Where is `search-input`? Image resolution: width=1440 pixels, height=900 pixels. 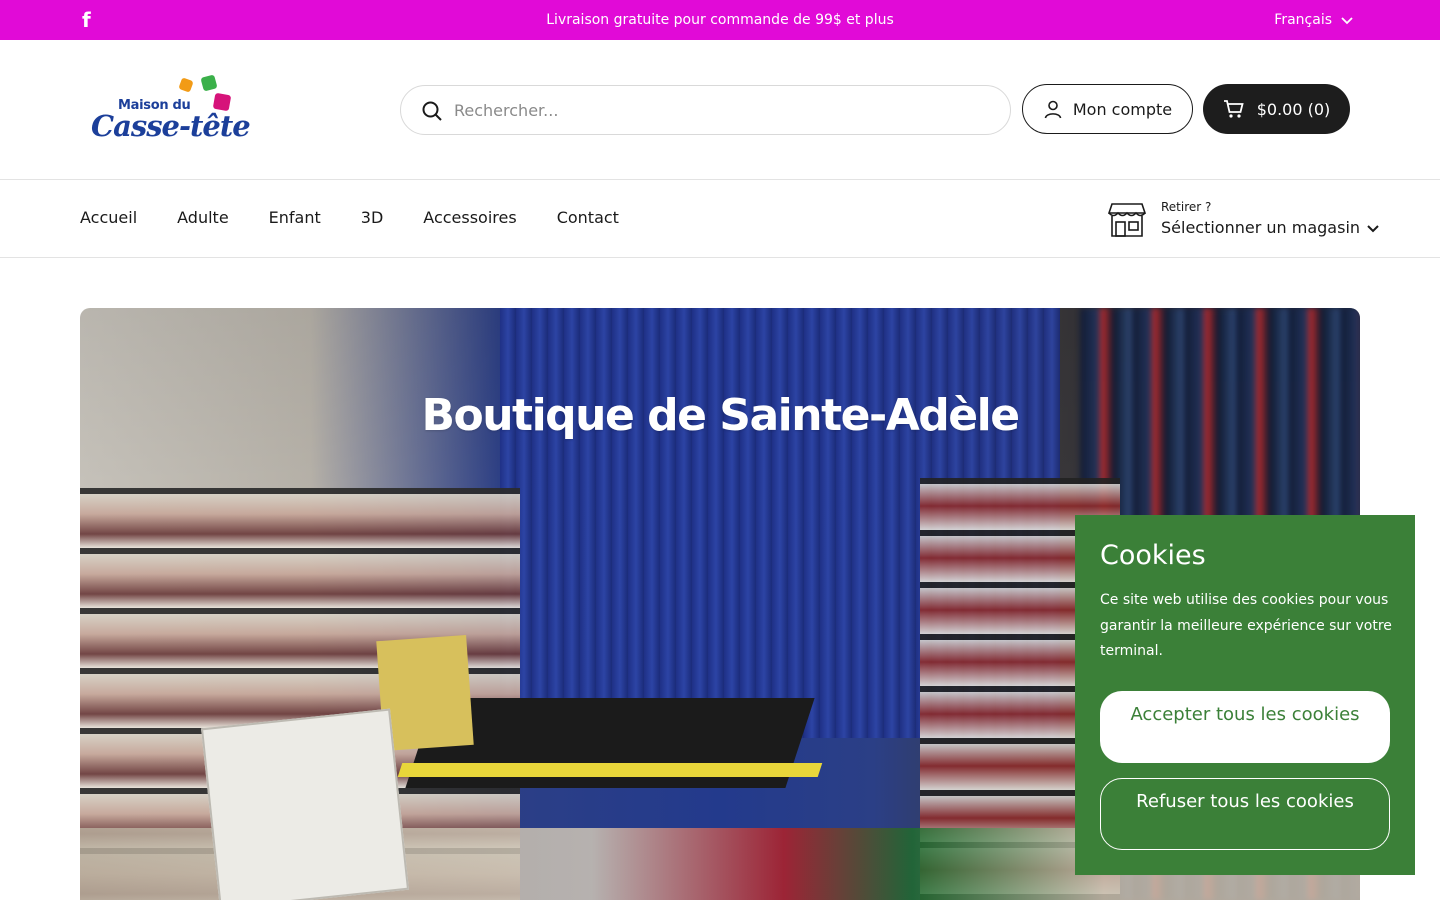
search-input is located at coordinates (714, 110).